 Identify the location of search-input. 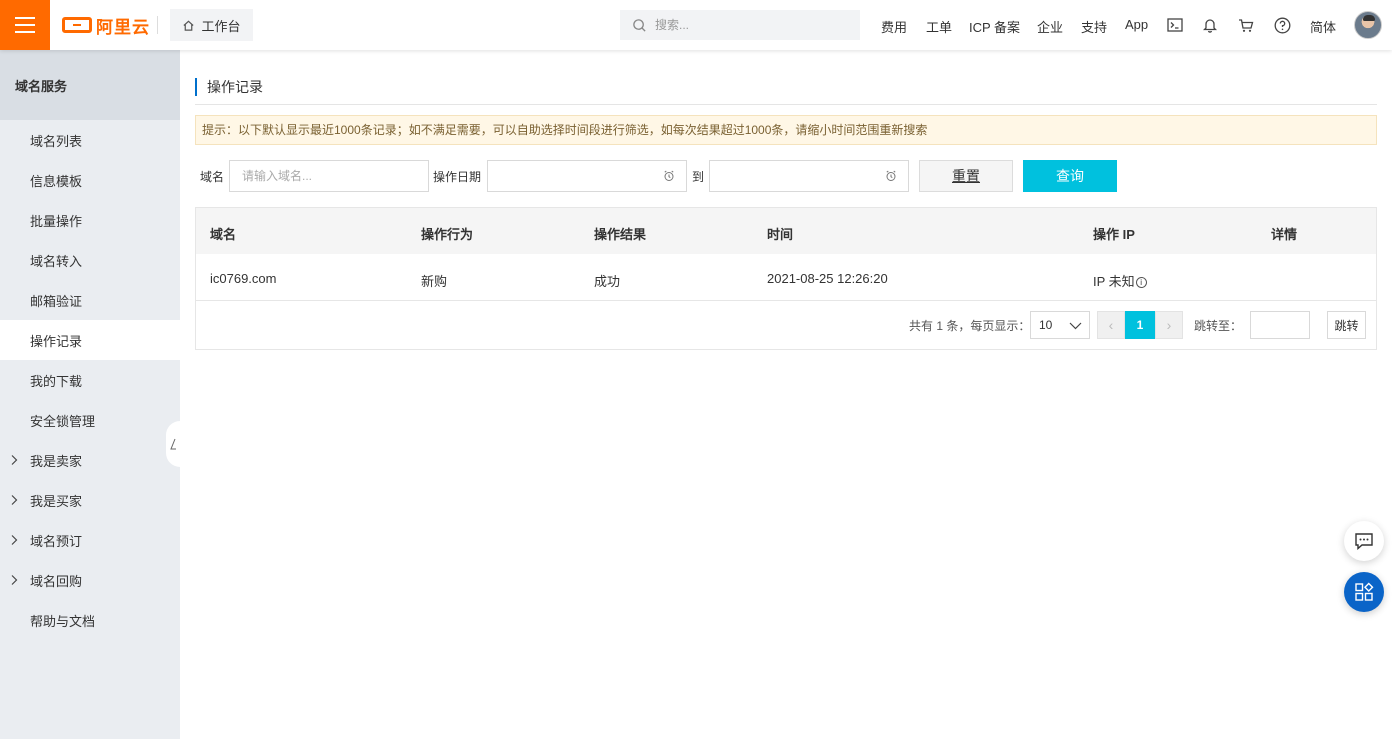
(750, 25).